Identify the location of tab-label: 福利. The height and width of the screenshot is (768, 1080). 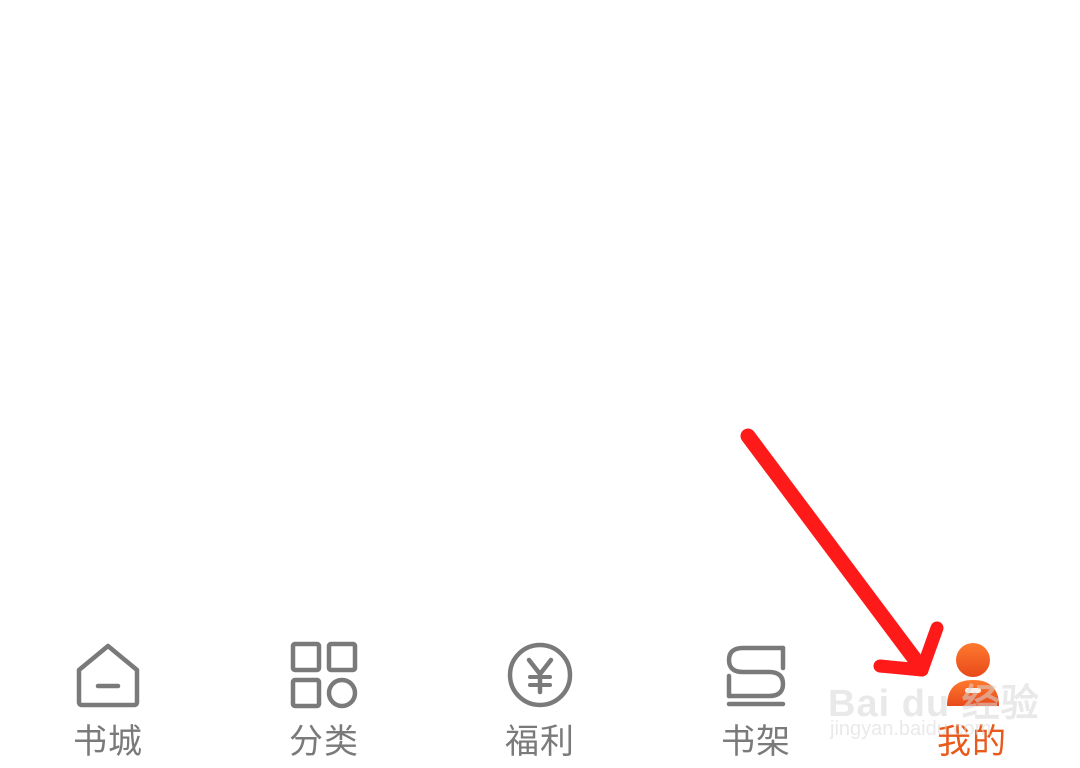
(540, 742).